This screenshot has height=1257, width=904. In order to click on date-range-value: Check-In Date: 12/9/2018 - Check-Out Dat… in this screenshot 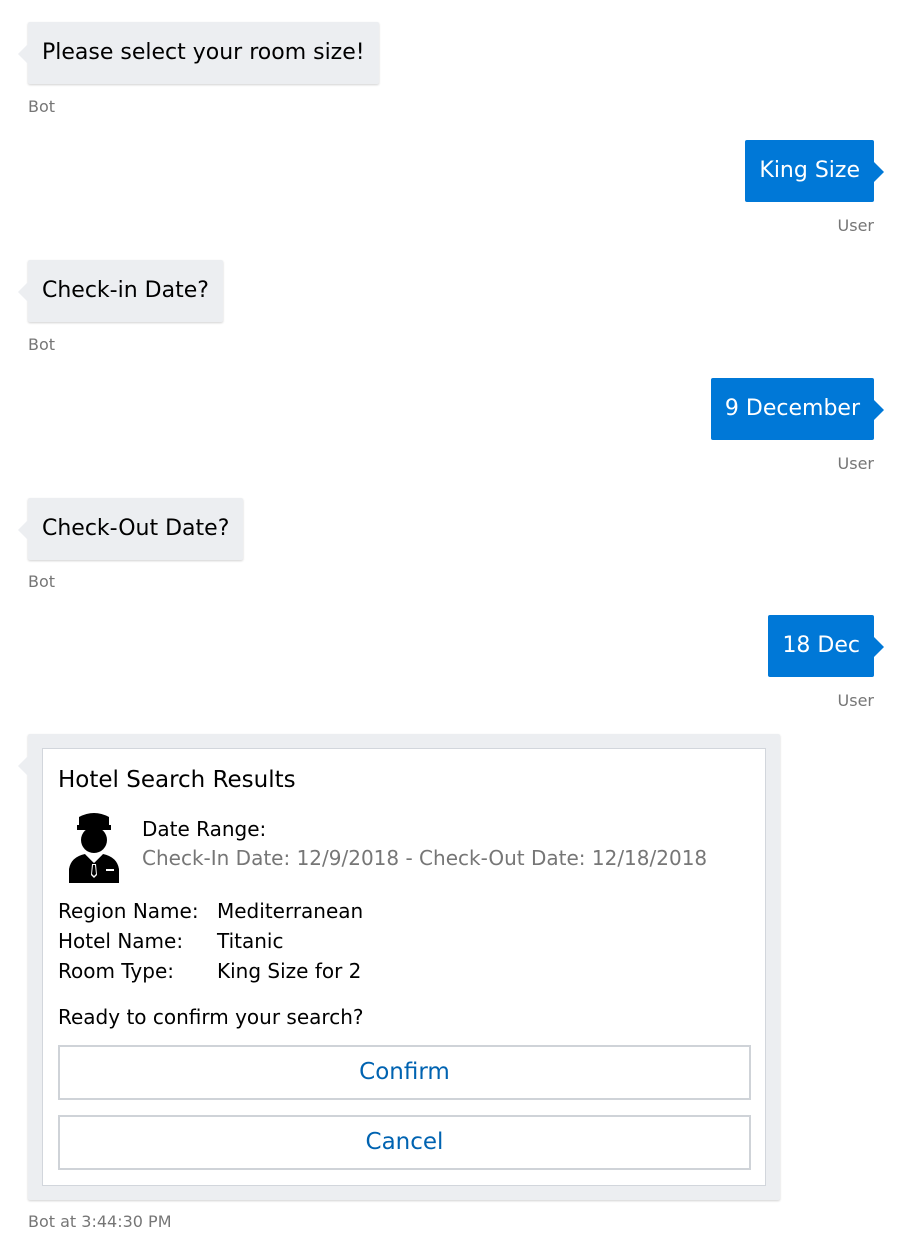, I will do `click(425, 858)`.